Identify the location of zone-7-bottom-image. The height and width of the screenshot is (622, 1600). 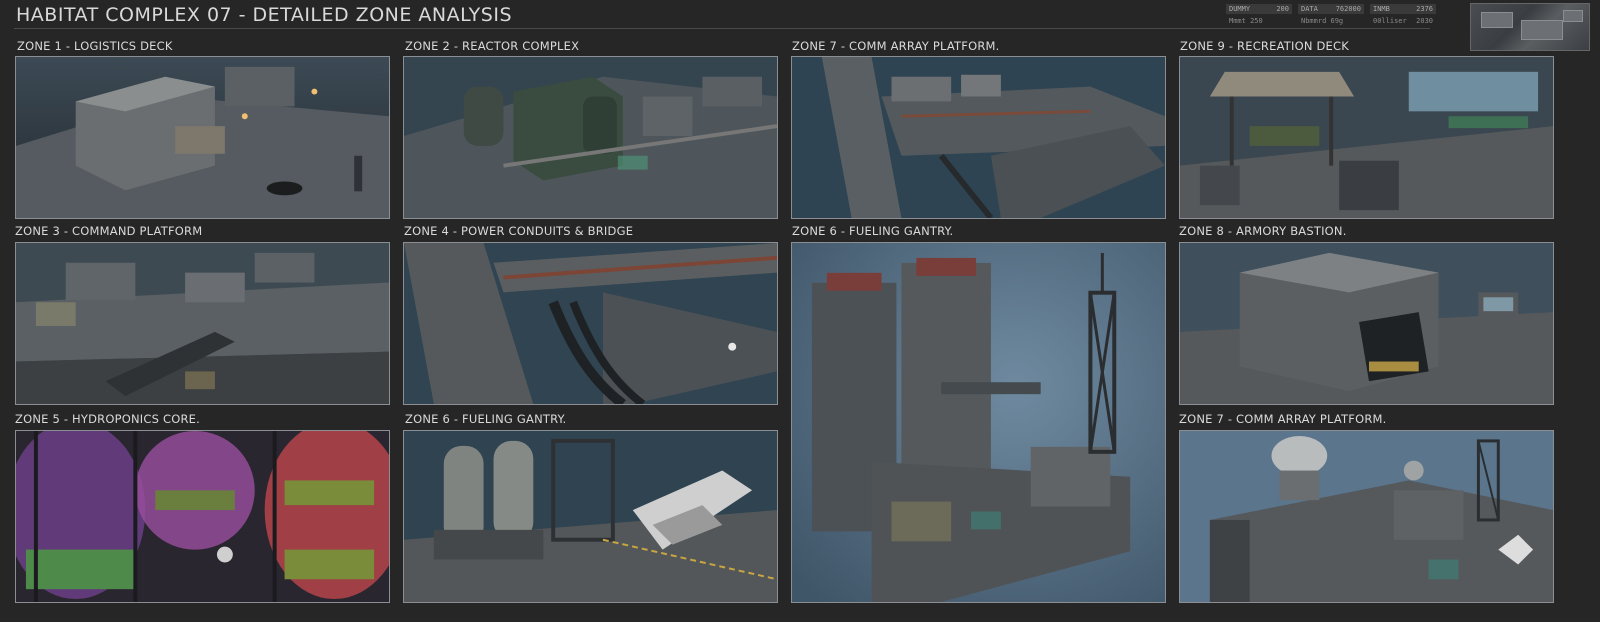
(1366, 516).